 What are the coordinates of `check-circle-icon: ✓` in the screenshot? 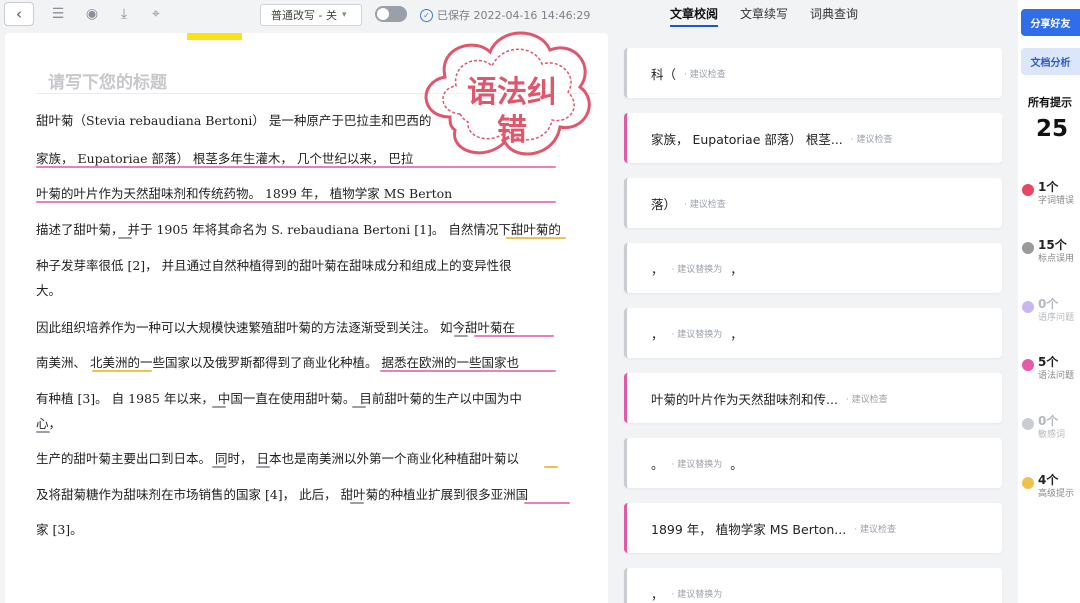 It's located at (426, 15).